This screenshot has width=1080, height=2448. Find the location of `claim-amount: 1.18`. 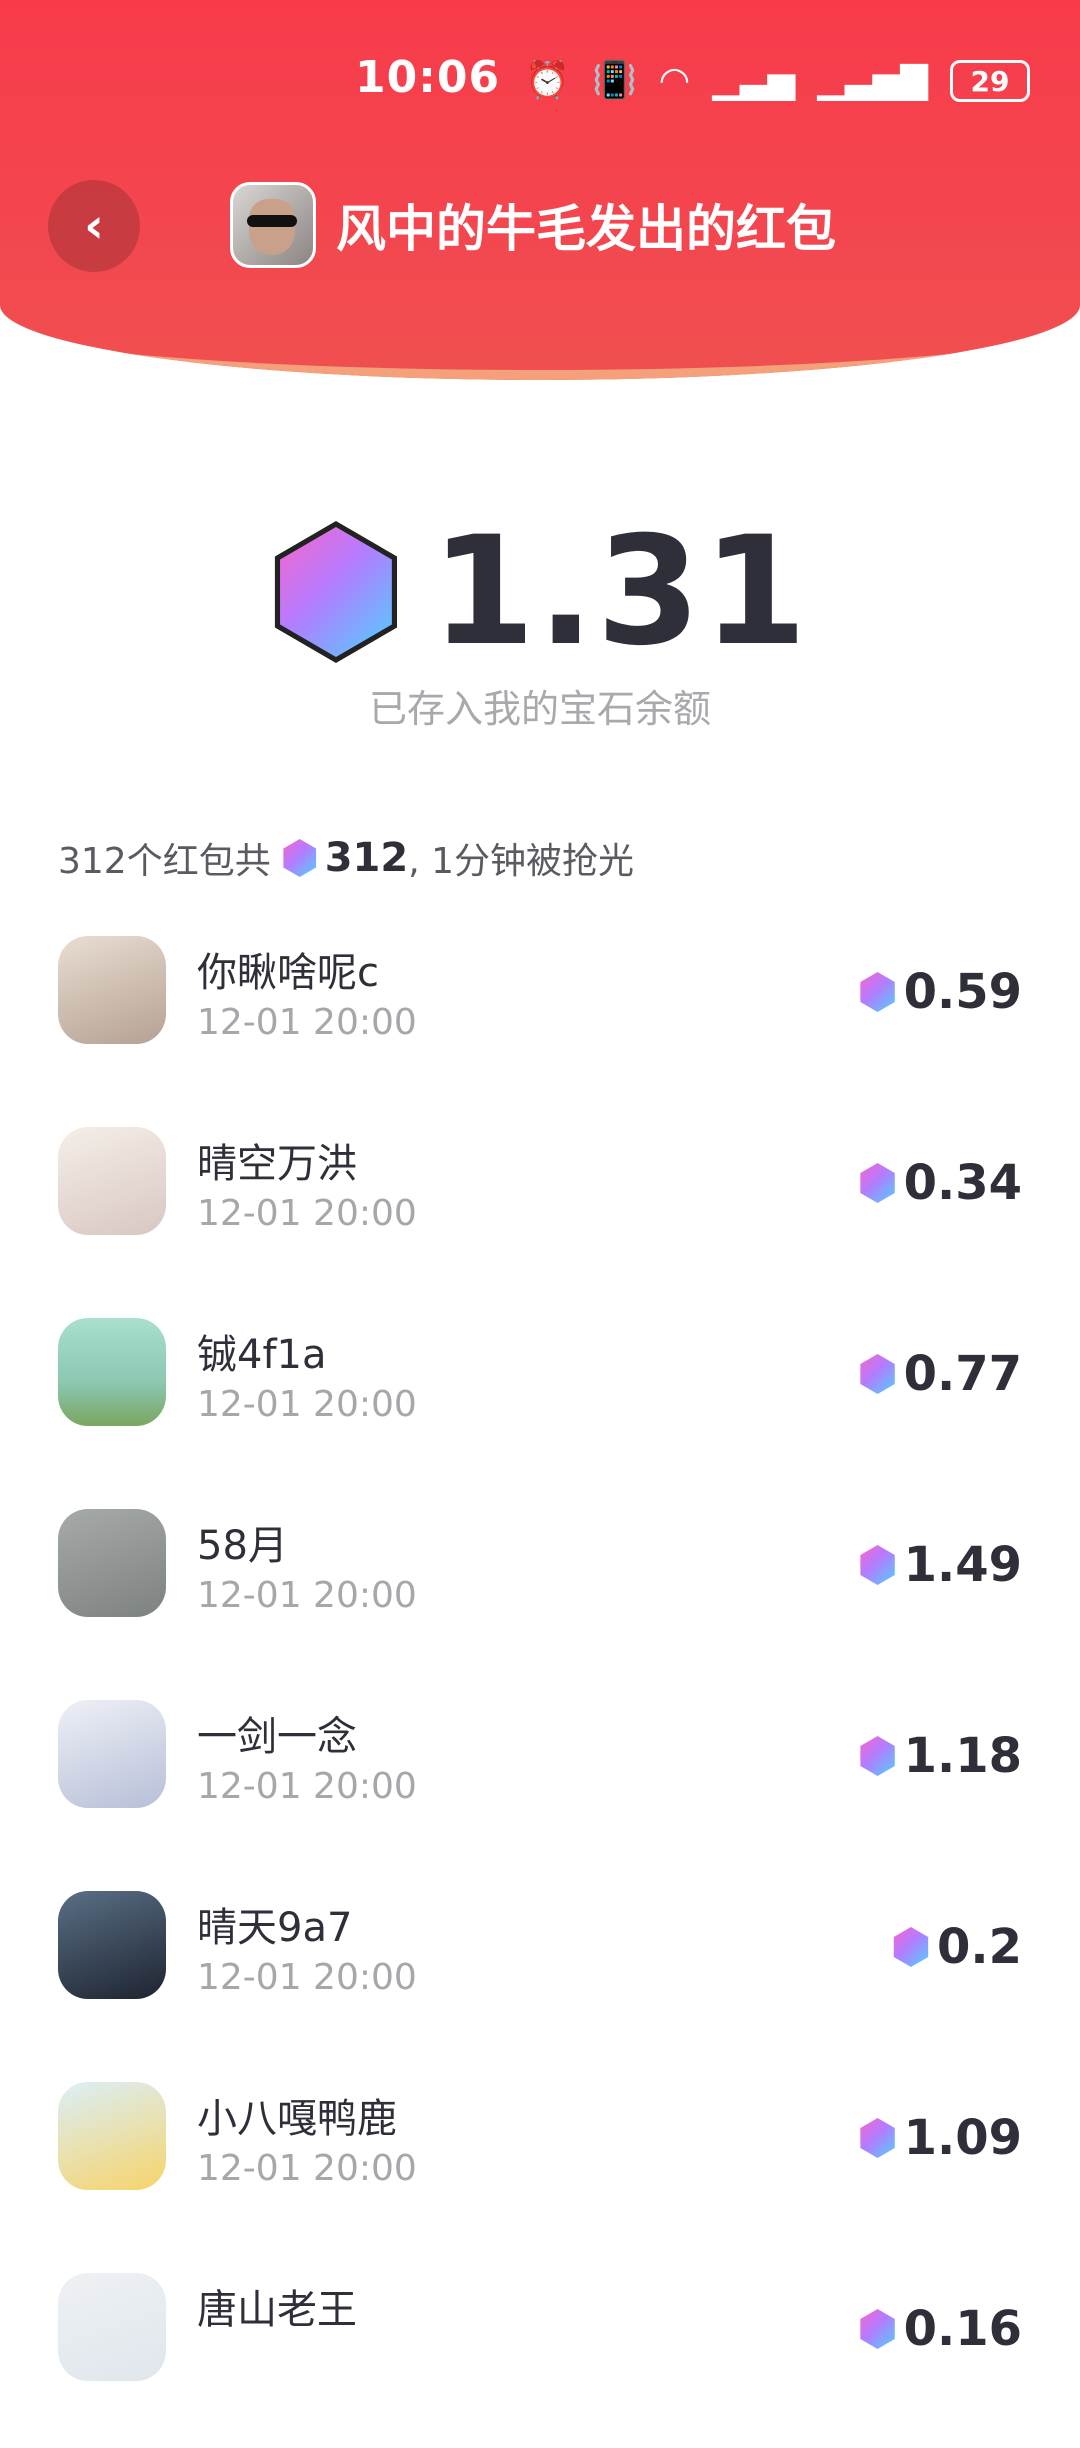

claim-amount: 1.18 is located at coordinates (940, 1756).